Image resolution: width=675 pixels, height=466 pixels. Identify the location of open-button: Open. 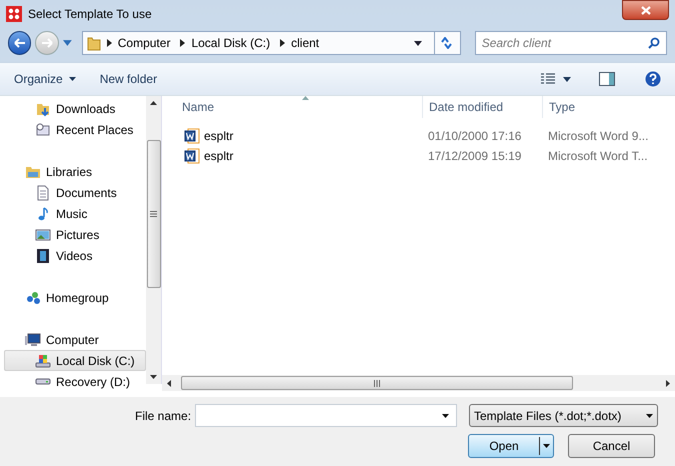
(511, 446).